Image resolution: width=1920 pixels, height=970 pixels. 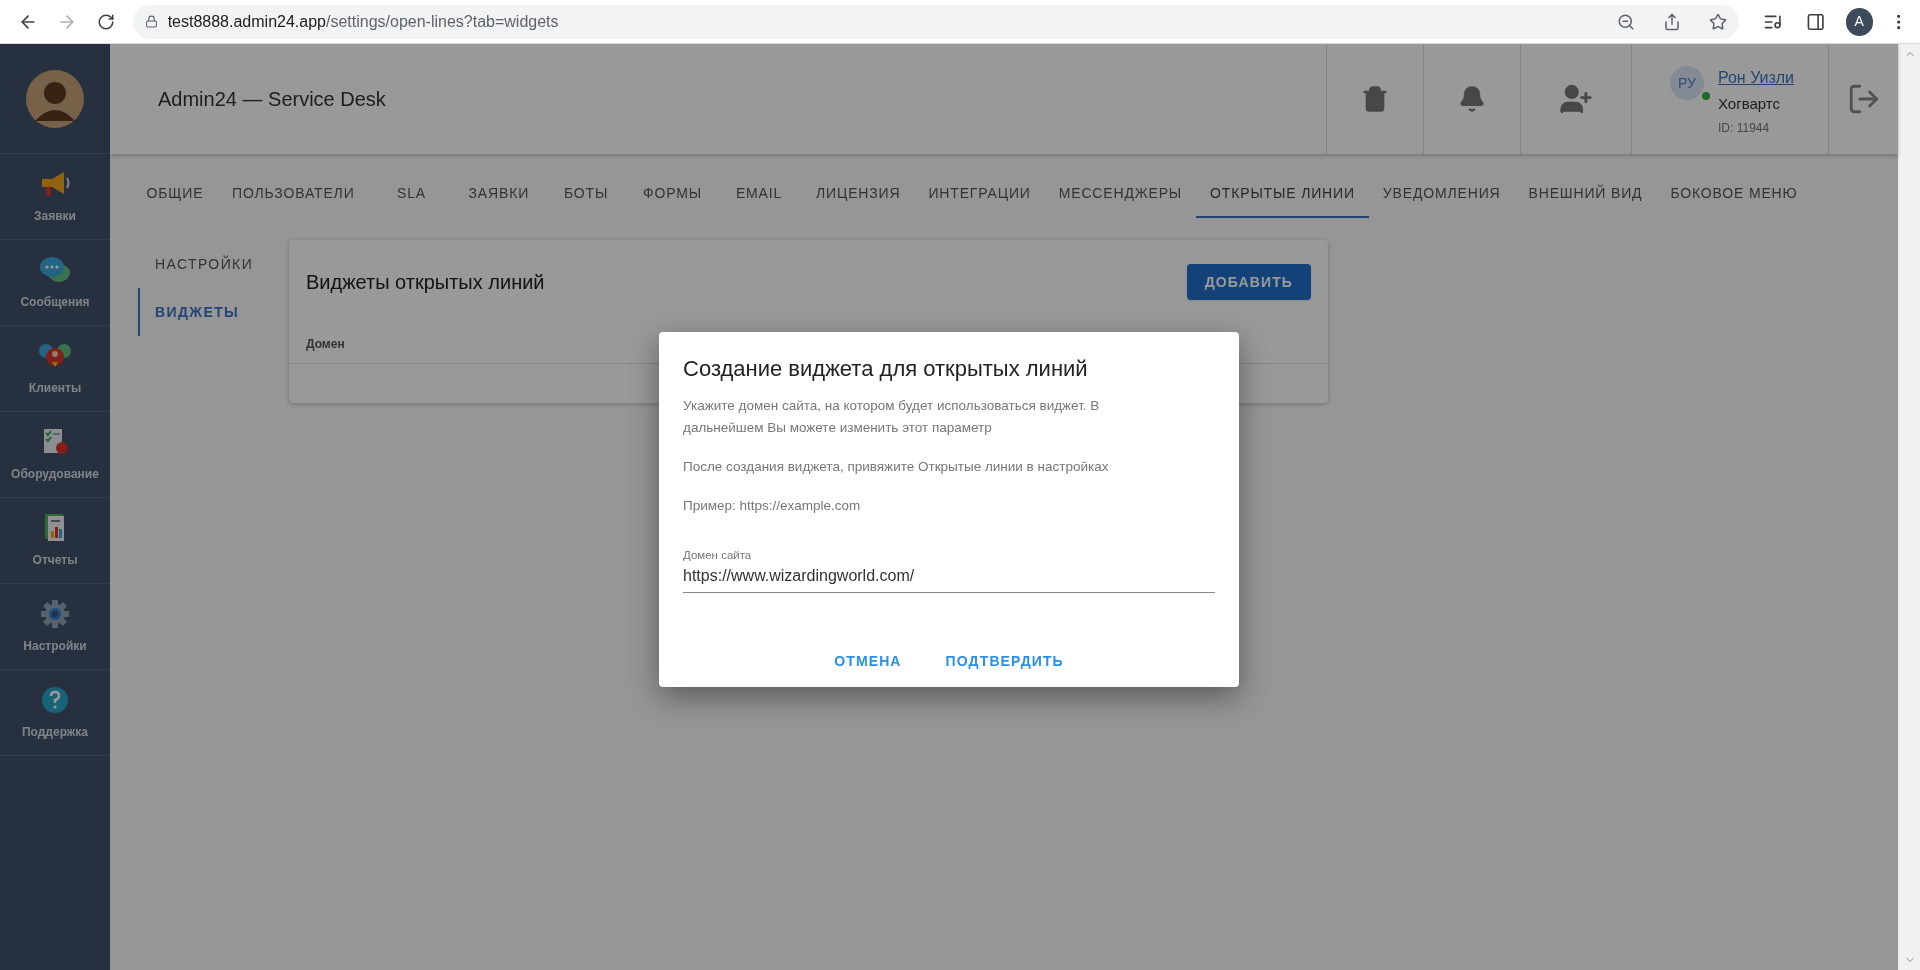 What do you see at coordinates (1744, 128) in the screenshot?
I see `user-id: ID: 11944` at bounding box center [1744, 128].